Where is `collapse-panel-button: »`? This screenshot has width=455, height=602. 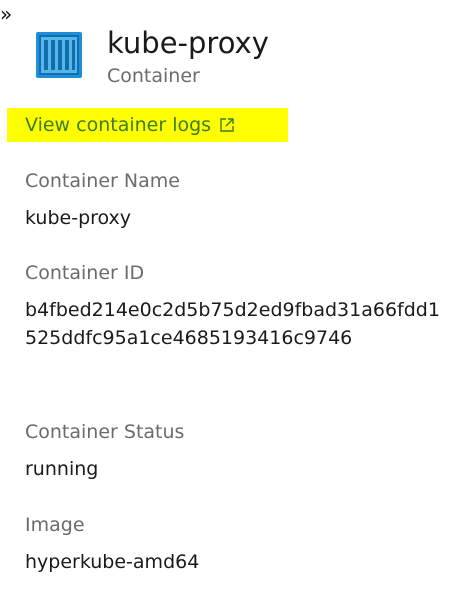
collapse-panel-button: » is located at coordinates (6, 14).